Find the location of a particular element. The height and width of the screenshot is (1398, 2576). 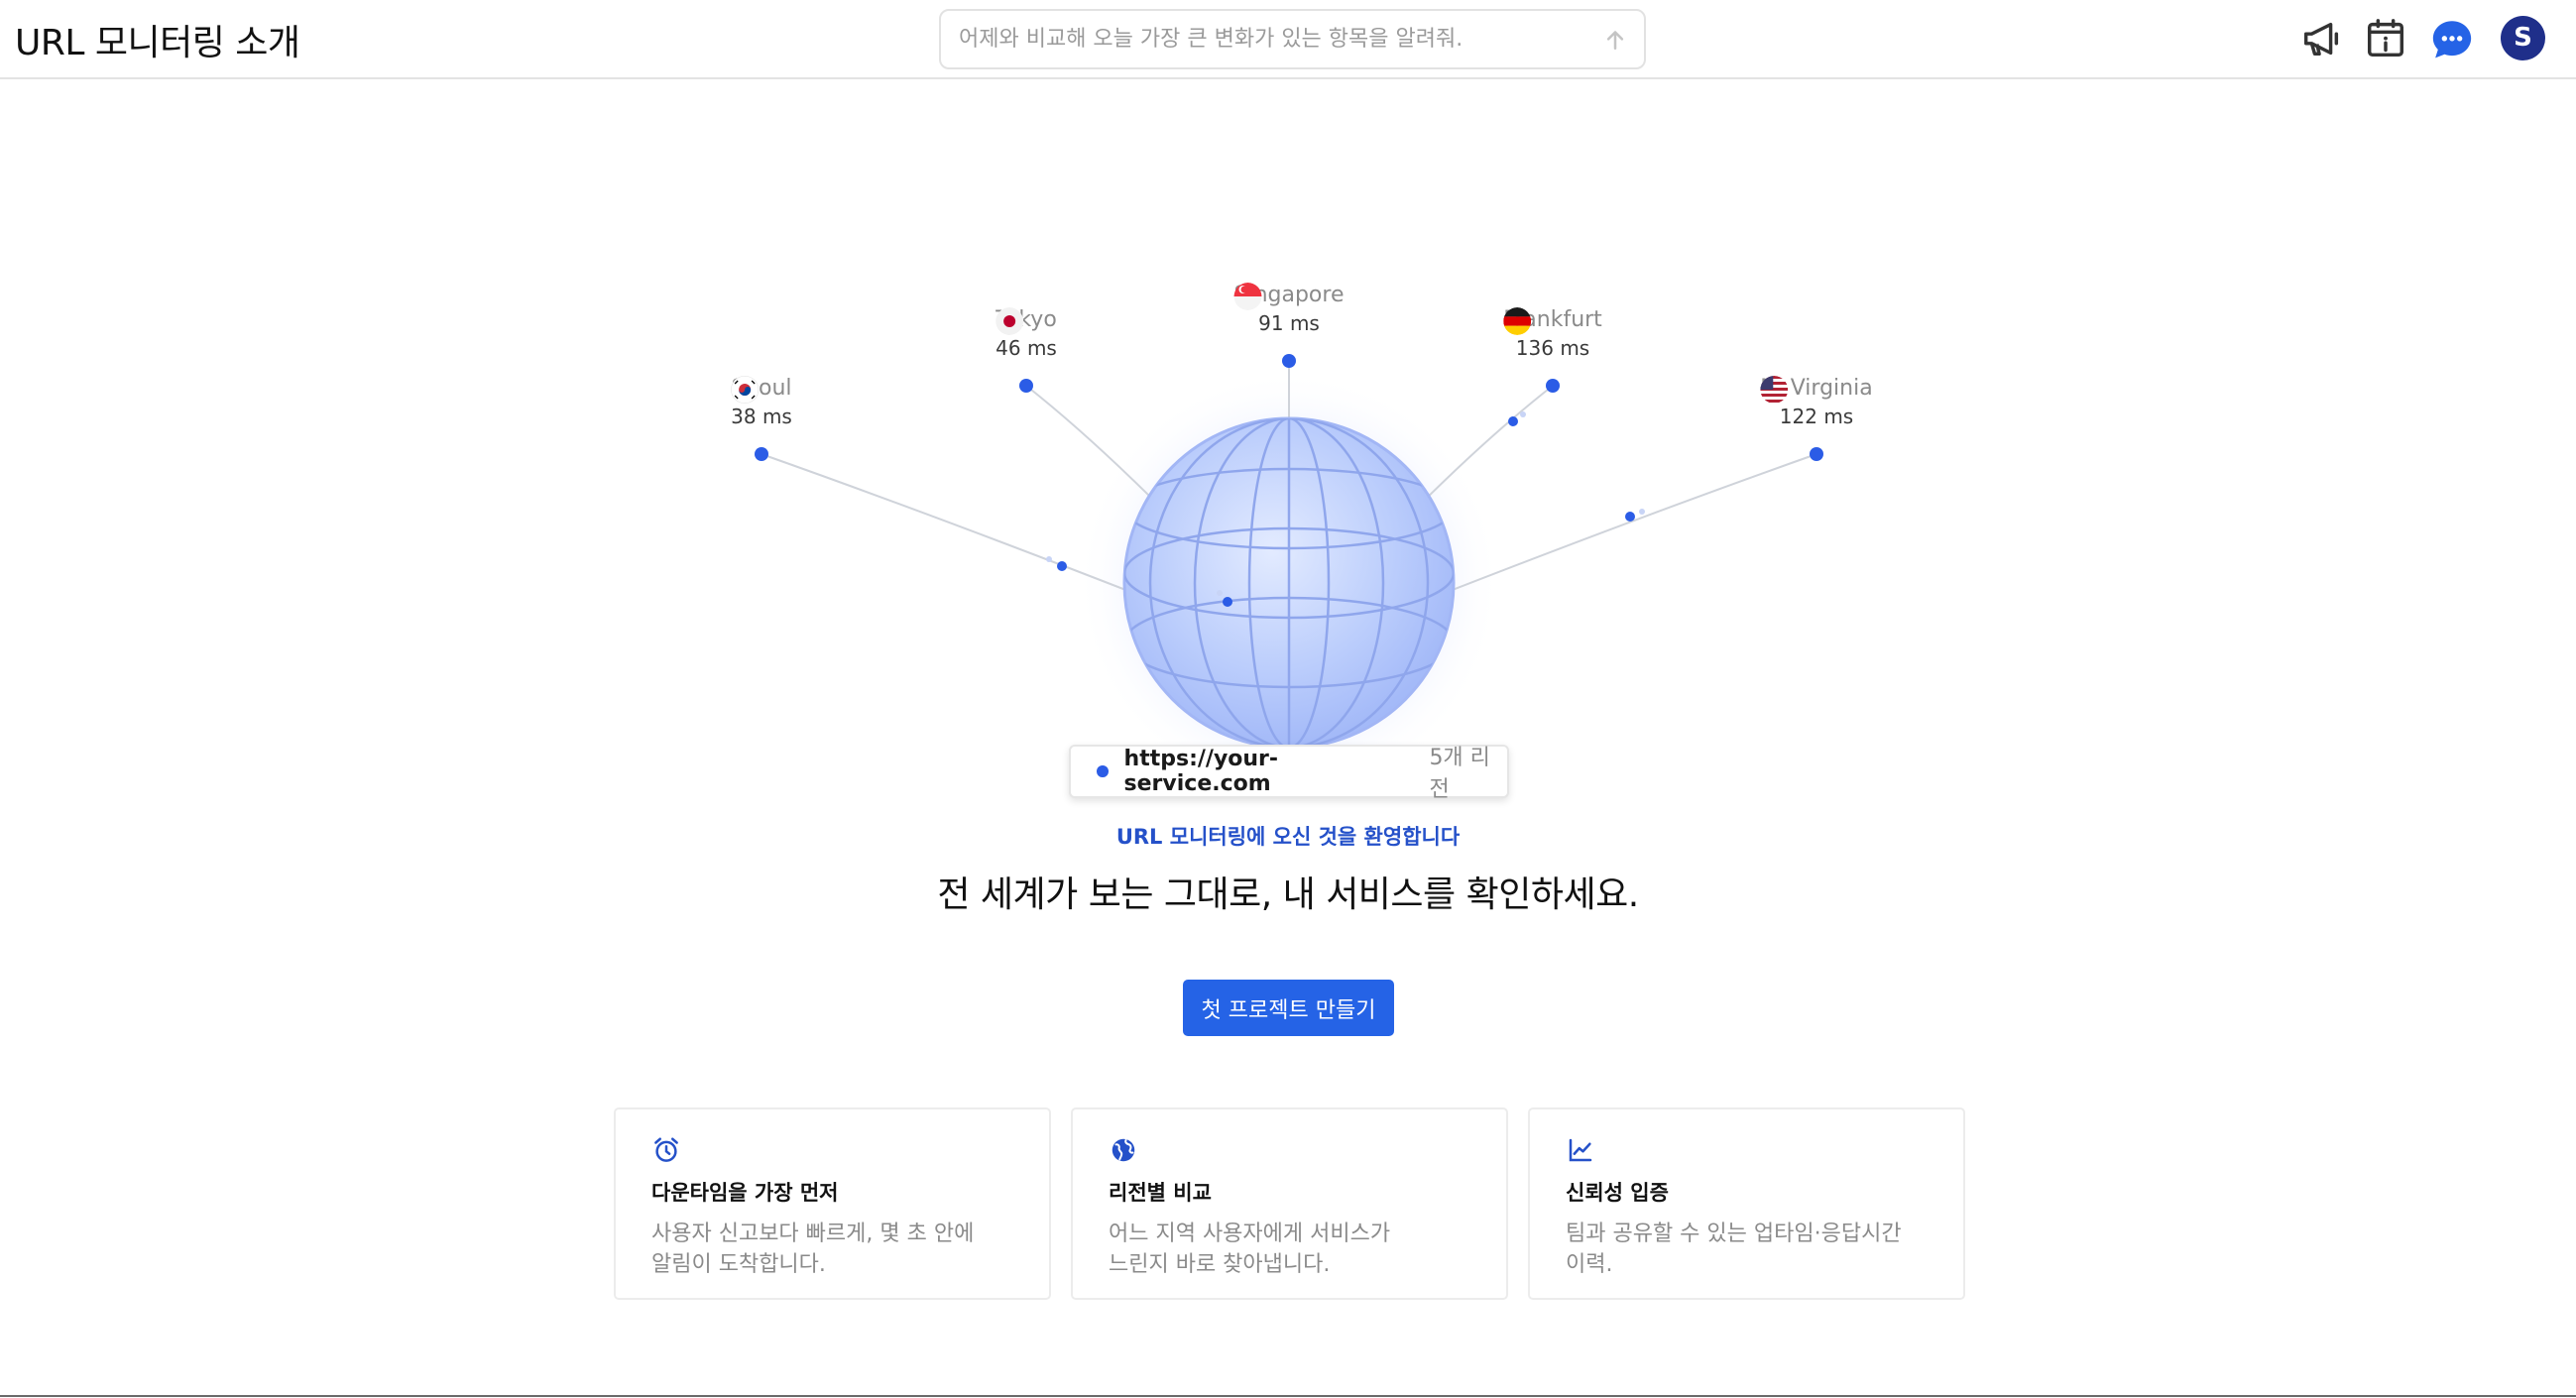

card-title: 리전별 비교 is located at coordinates (1160, 1193).